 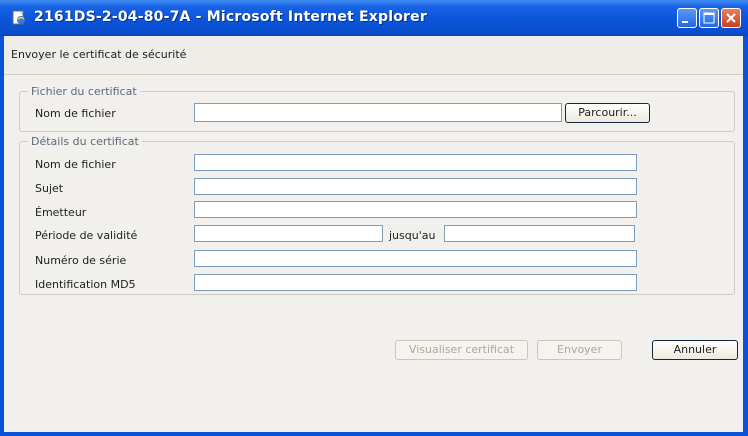 I want to click on page-title: Envoyer le certificat de sécurité, so click(x=99, y=54).